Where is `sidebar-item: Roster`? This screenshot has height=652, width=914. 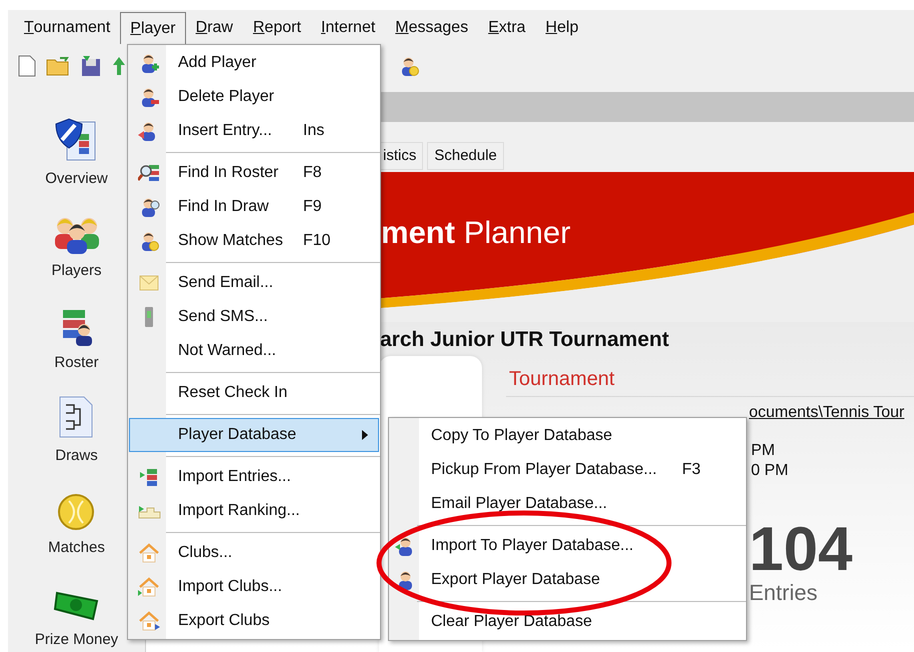 sidebar-item: Roster is located at coordinates (76, 334).